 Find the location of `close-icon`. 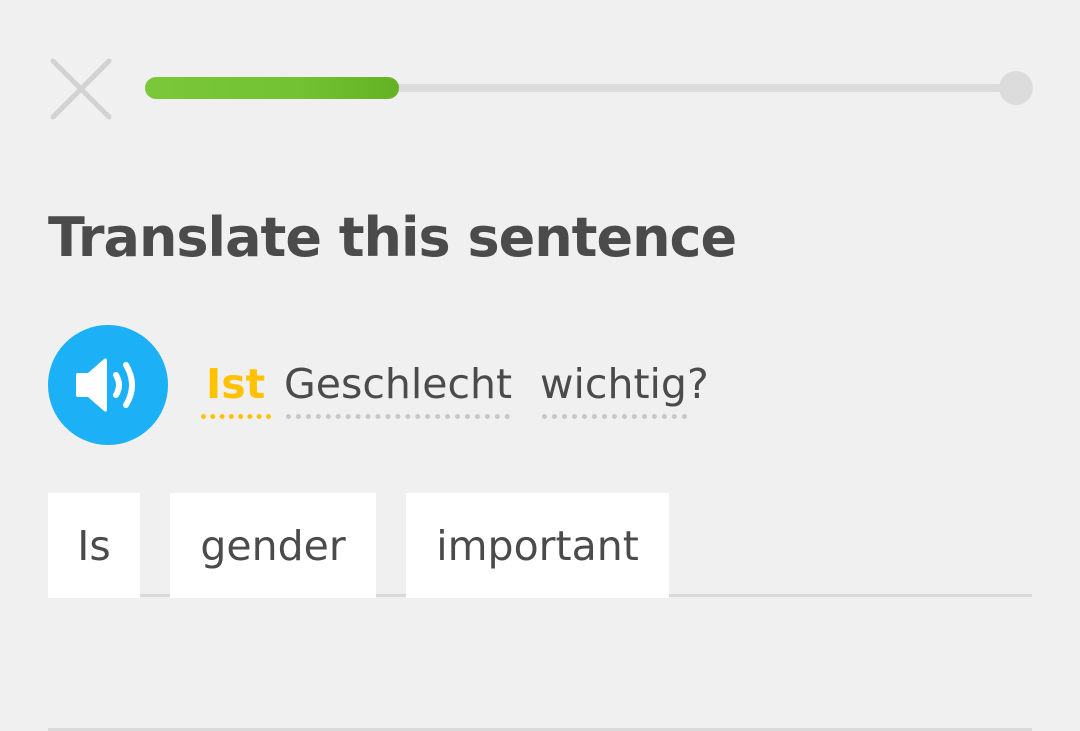

close-icon is located at coordinates (81, 89).